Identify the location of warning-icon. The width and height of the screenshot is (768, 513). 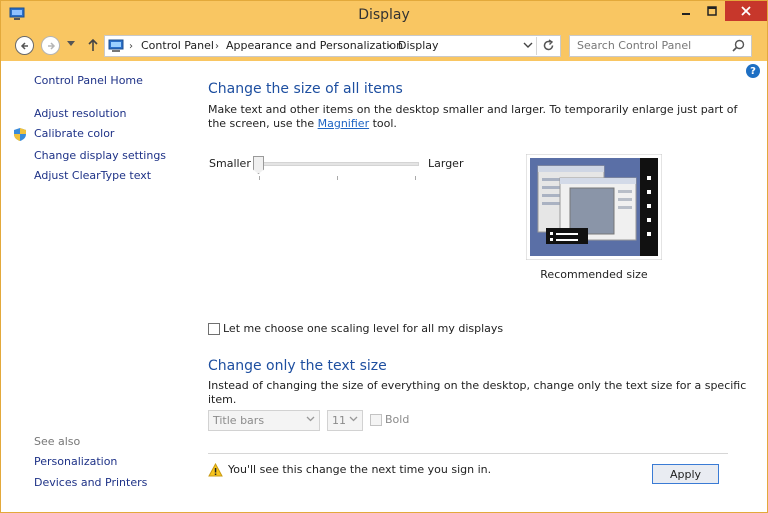
(215, 470).